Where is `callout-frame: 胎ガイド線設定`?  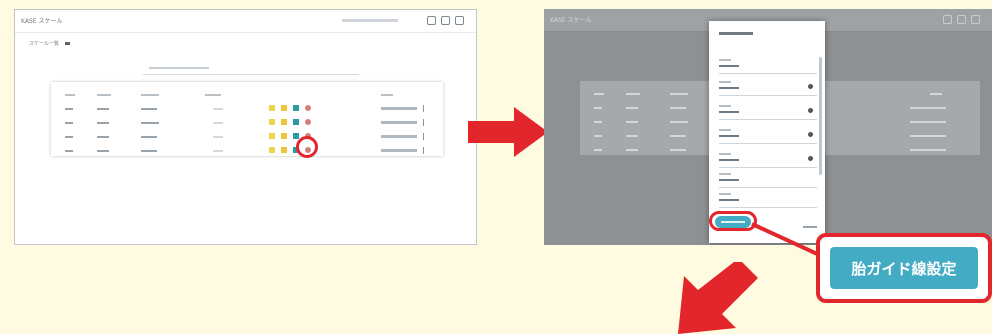 callout-frame: 胎ガイド線設定 is located at coordinates (904, 268).